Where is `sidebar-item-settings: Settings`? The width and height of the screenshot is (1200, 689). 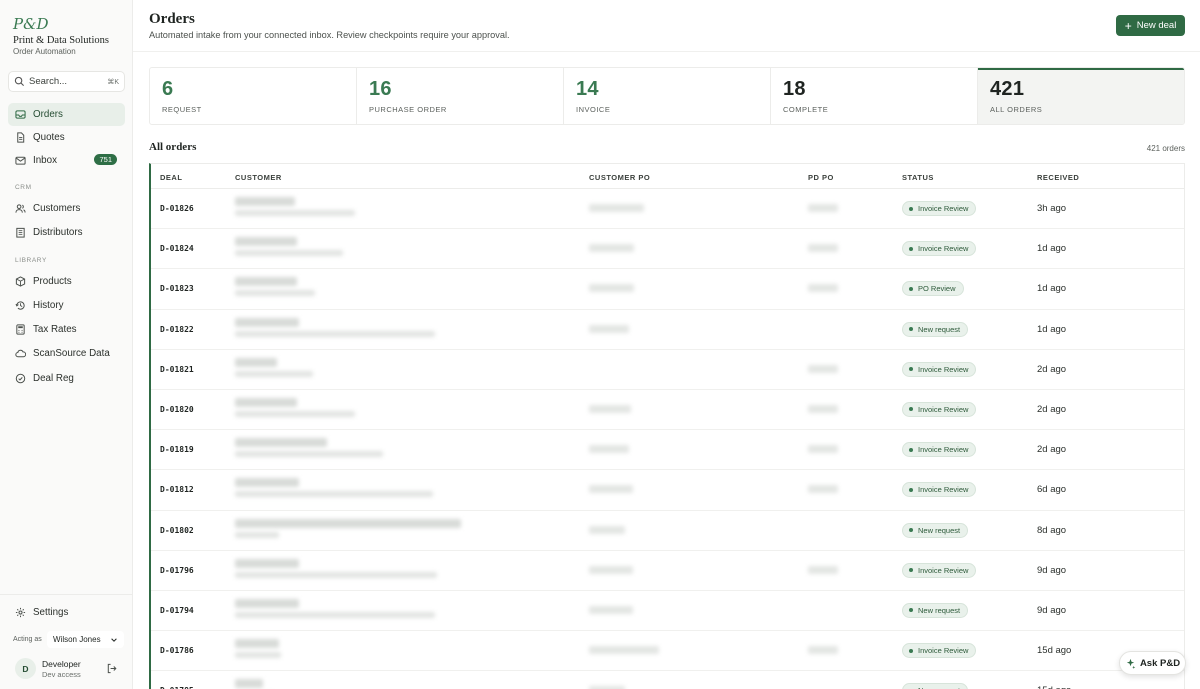 sidebar-item-settings: Settings is located at coordinates (66, 612).